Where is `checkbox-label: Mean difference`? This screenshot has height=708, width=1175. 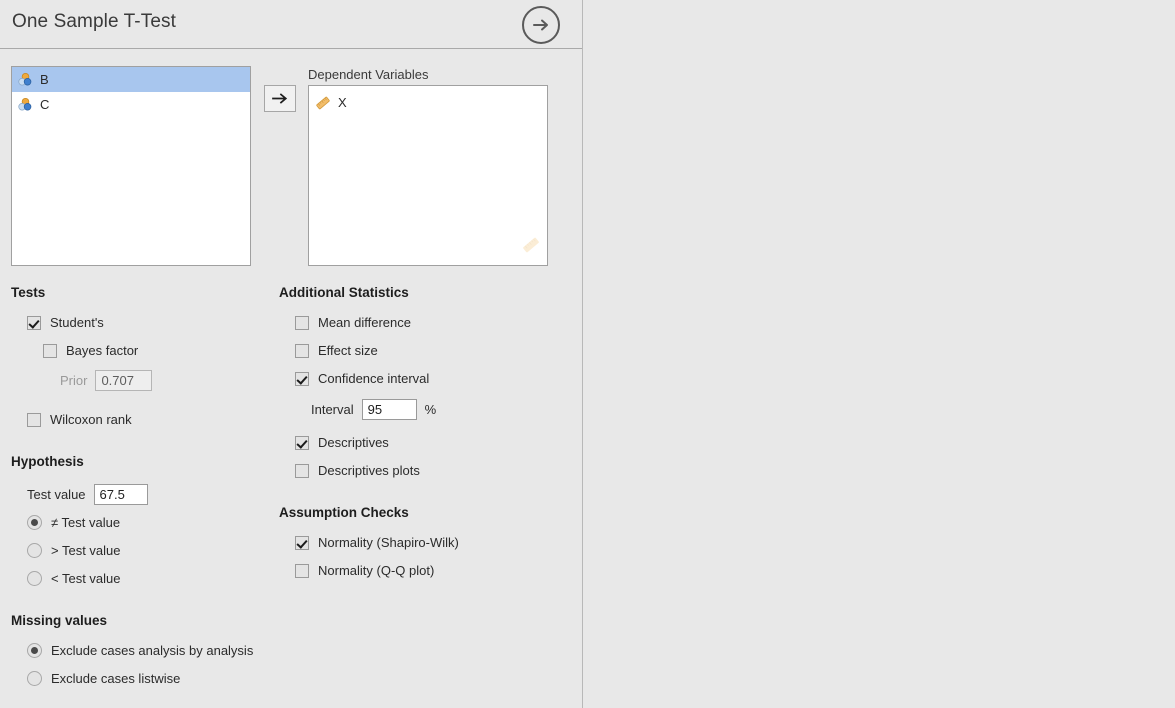 checkbox-label: Mean difference is located at coordinates (364, 322).